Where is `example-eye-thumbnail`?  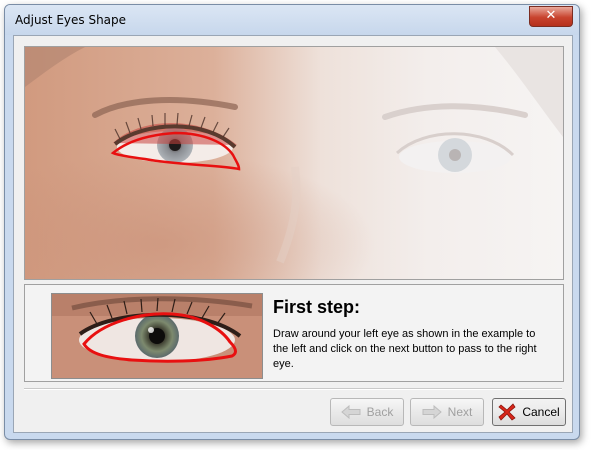
example-eye-thumbnail is located at coordinates (157, 336).